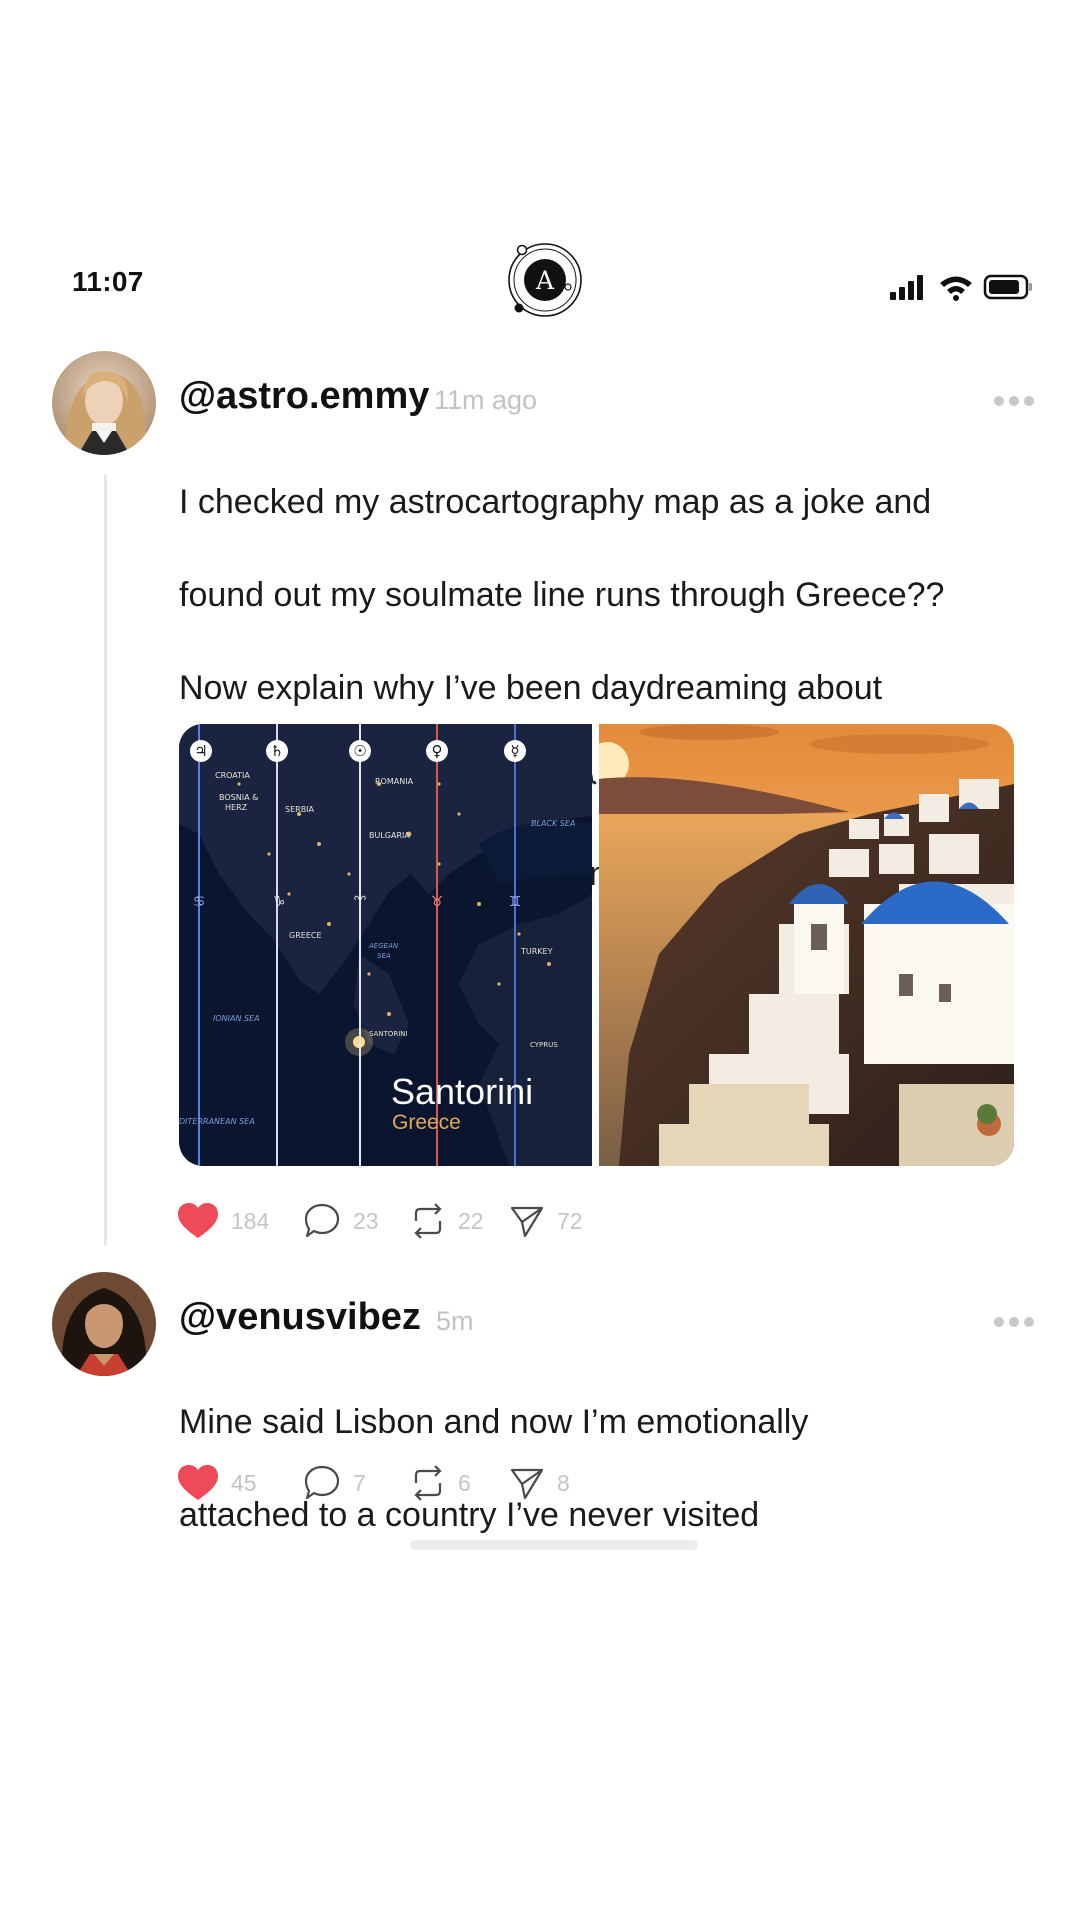 Image resolution: width=1080 pixels, height=1920 pixels. What do you see at coordinates (906, 287) in the screenshot?
I see `signal-icon` at bounding box center [906, 287].